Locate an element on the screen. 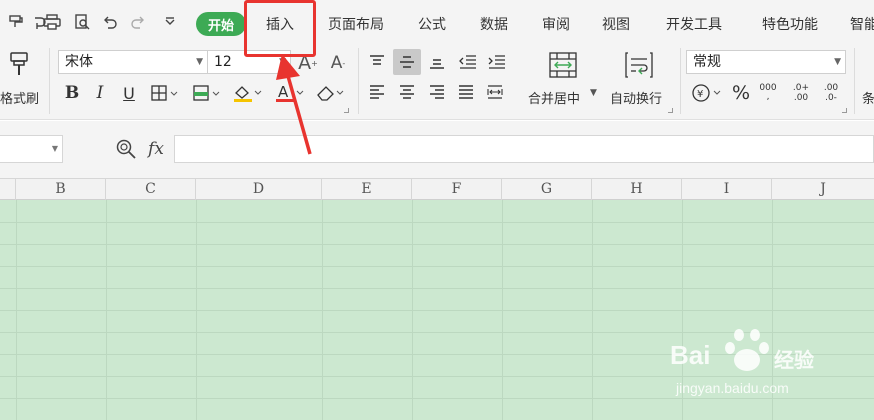  more-dropdown-icon is located at coordinates (170, 22).